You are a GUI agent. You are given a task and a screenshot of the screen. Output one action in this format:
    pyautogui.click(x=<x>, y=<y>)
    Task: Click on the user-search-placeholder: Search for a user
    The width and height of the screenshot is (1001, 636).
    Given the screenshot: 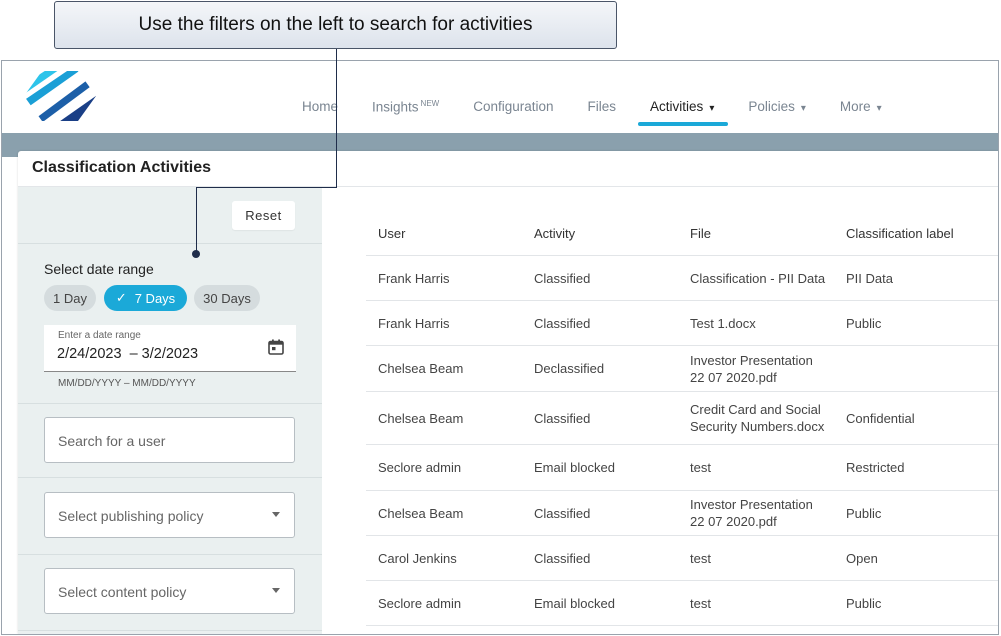 What is the action you would take?
    pyautogui.click(x=112, y=441)
    